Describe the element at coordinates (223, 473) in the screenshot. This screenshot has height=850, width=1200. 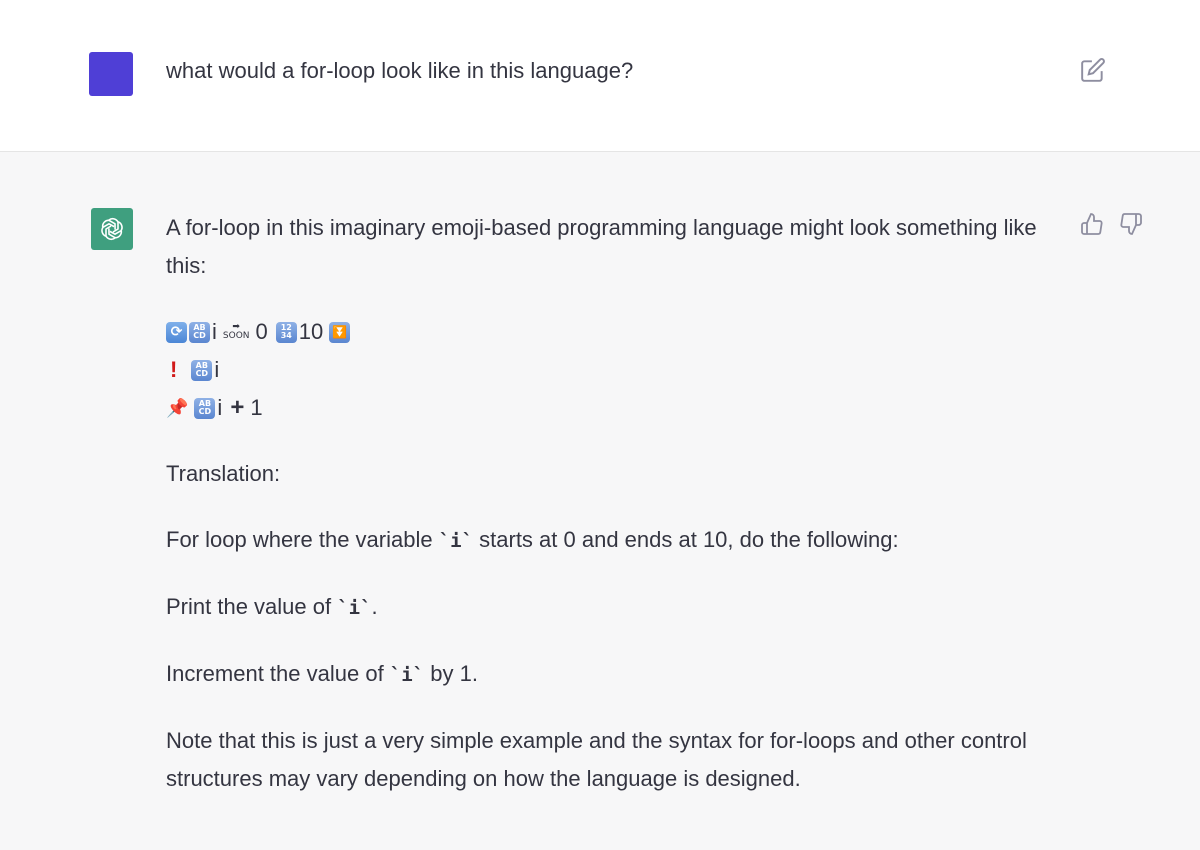
I see `translation-label: Translation:` at that location.